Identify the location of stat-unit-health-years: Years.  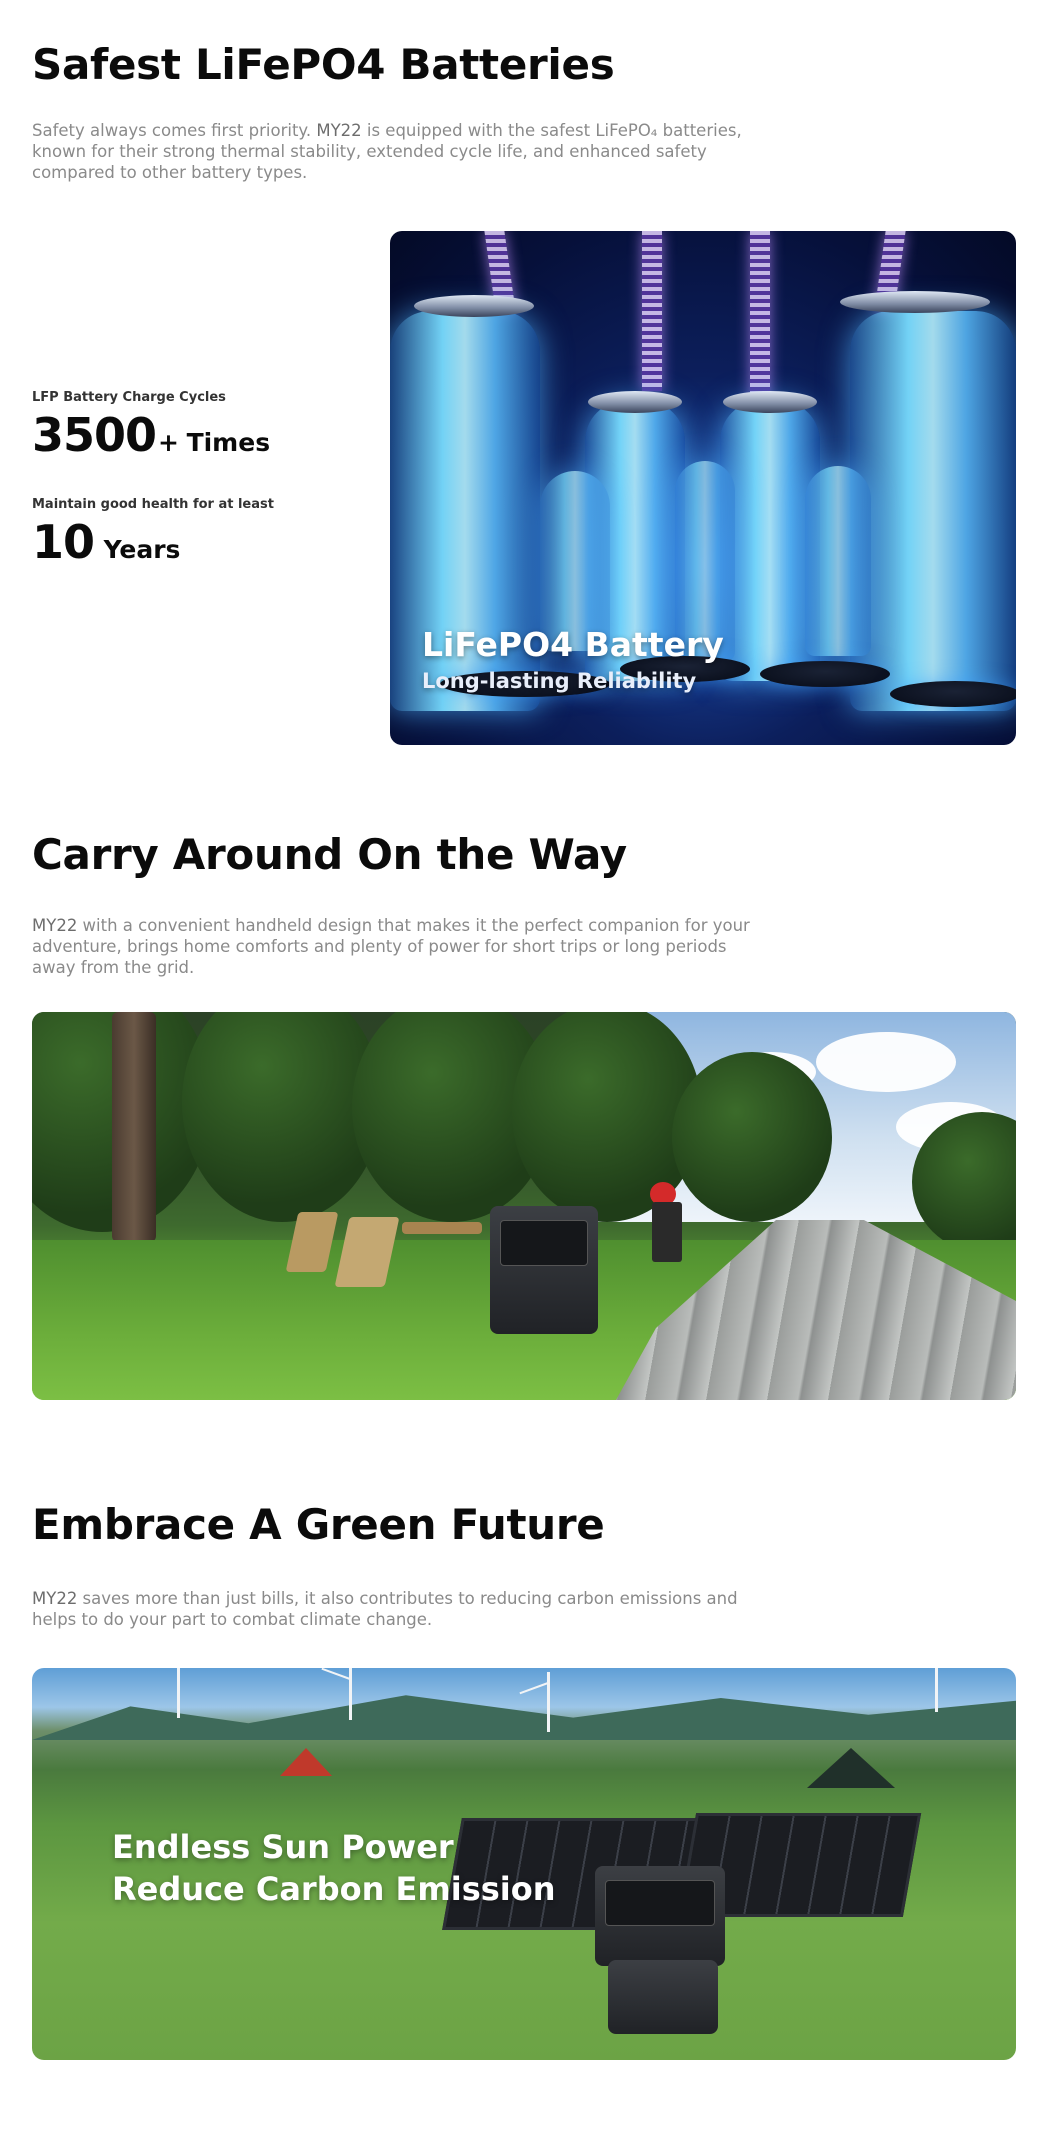
(142, 549).